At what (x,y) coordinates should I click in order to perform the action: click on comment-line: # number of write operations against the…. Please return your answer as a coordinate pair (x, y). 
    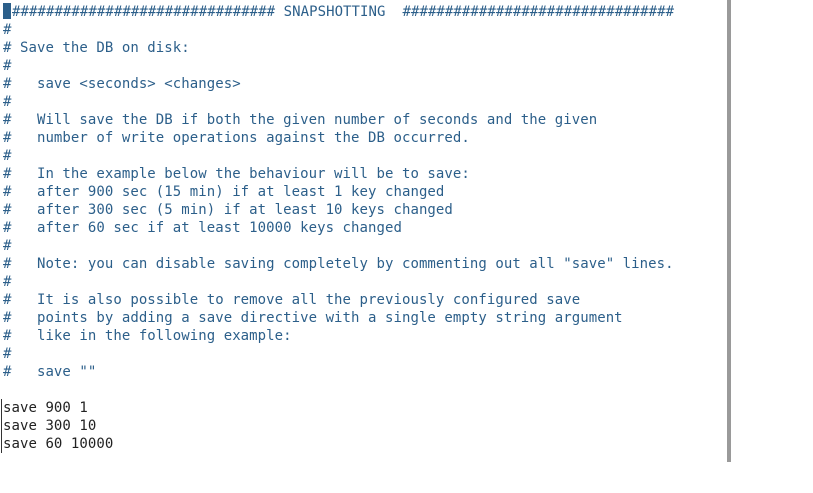
    Looking at the image, I should click on (236, 138).